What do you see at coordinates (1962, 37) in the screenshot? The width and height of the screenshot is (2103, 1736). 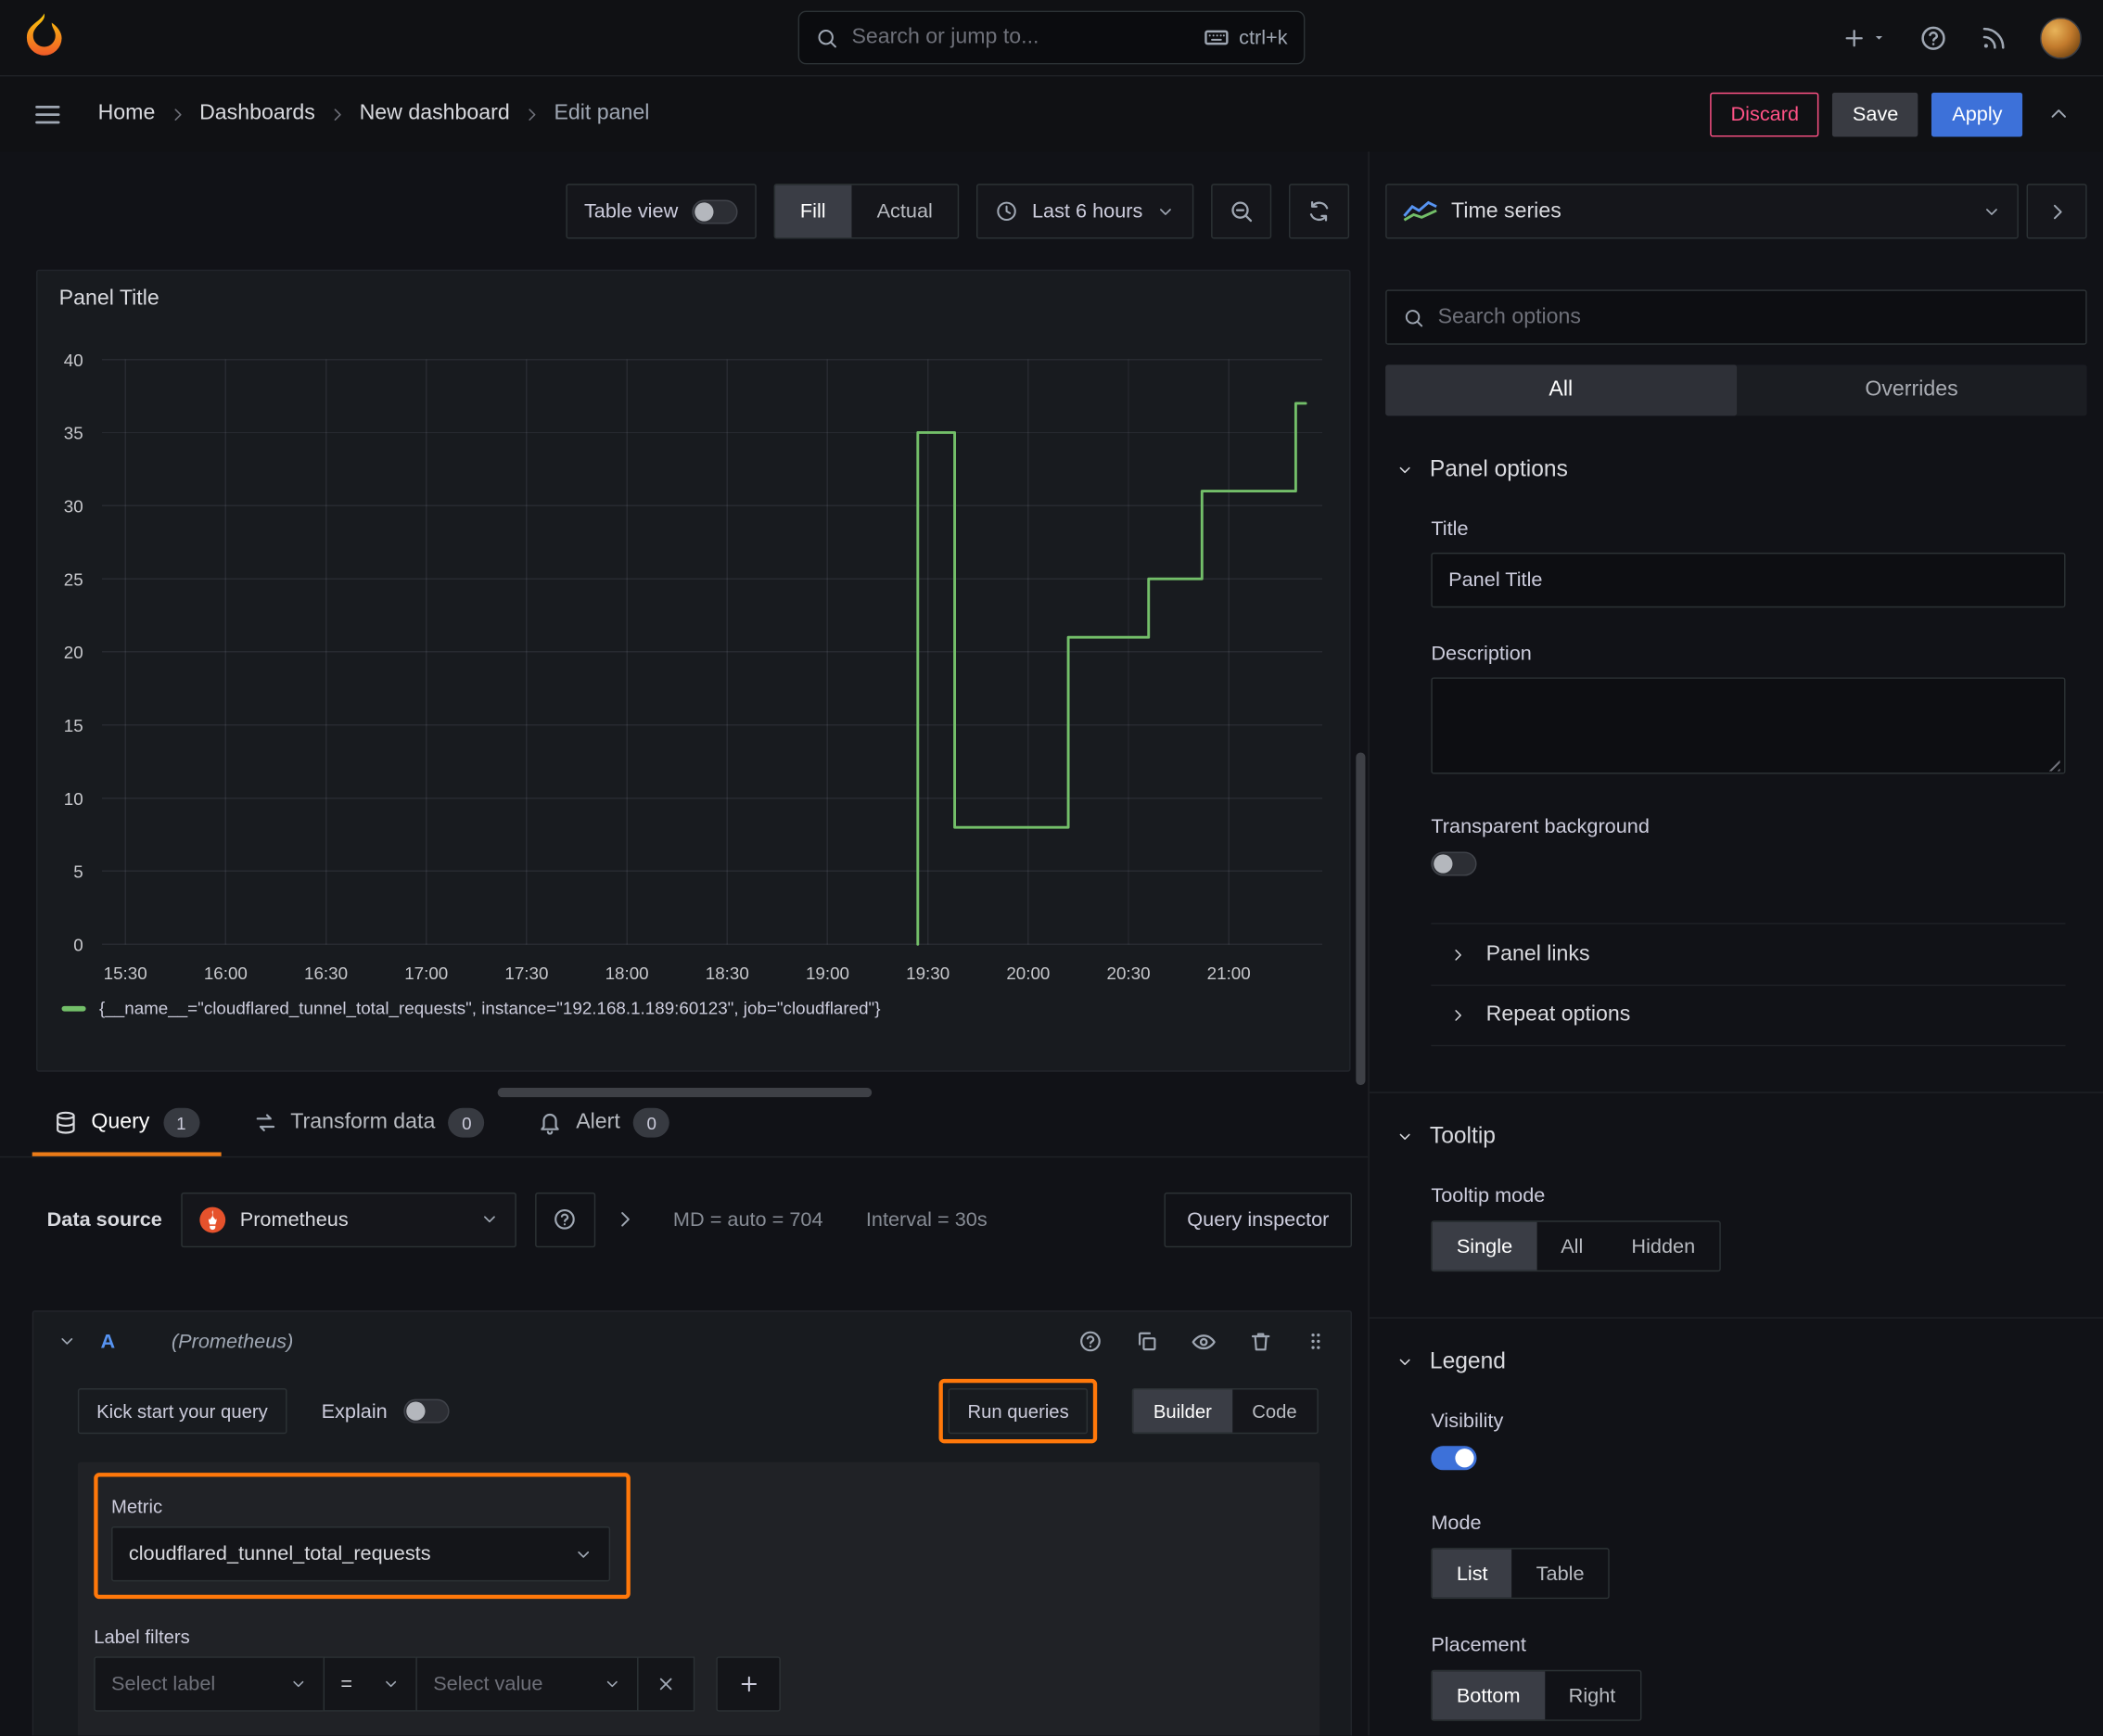 I see `topnav-actions` at bounding box center [1962, 37].